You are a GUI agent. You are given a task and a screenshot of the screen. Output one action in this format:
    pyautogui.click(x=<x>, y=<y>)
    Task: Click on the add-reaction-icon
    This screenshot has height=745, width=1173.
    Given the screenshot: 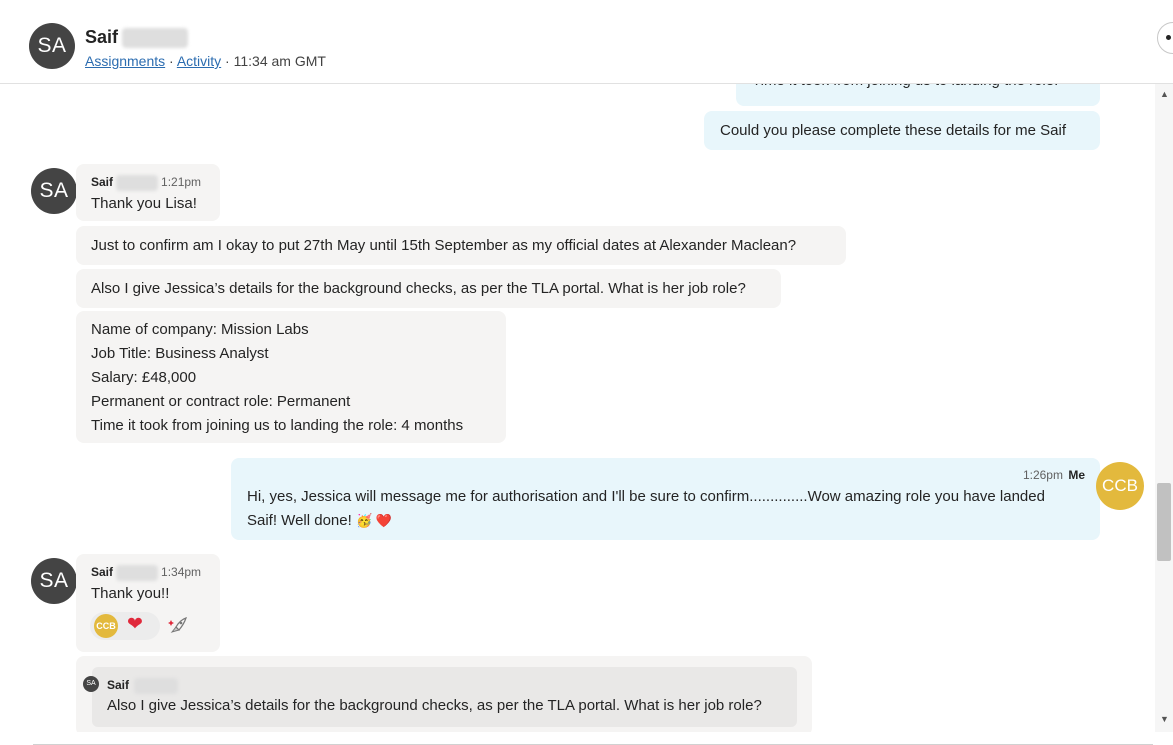 What is the action you would take?
    pyautogui.click(x=178, y=626)
    